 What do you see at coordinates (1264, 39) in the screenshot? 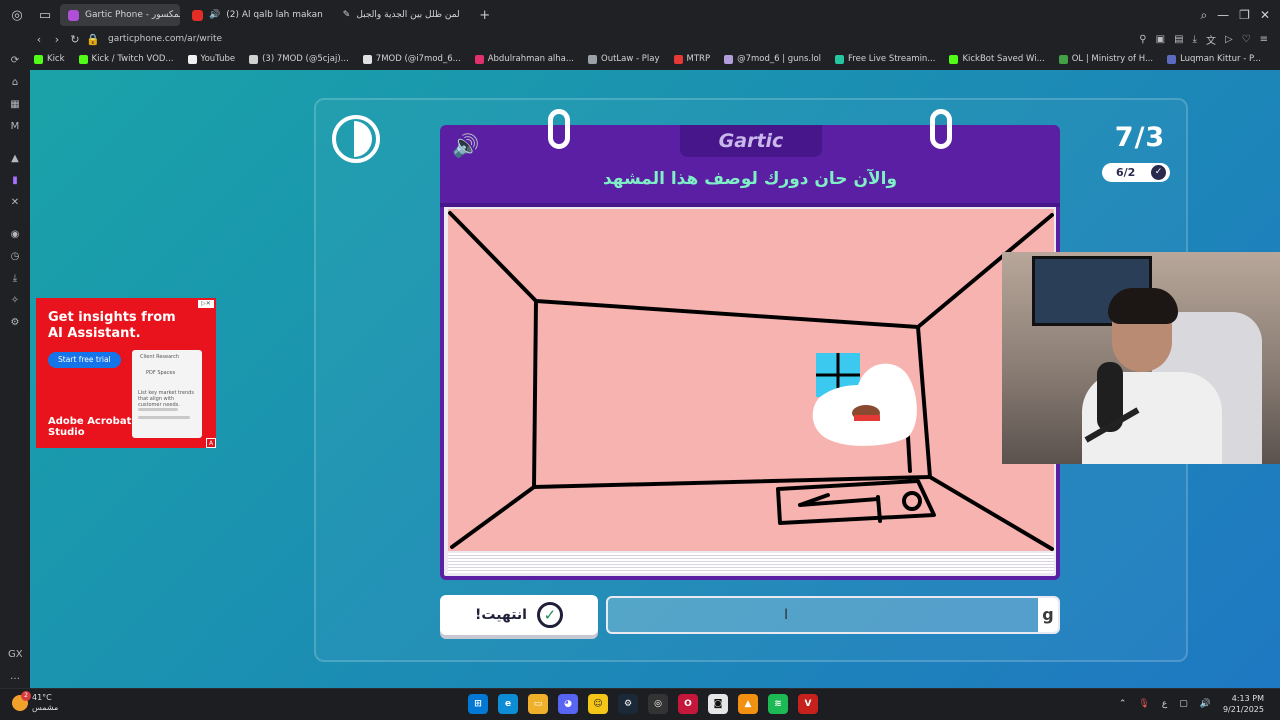
I see `menu-icon: ≡` at bounding box center [1264, 39].